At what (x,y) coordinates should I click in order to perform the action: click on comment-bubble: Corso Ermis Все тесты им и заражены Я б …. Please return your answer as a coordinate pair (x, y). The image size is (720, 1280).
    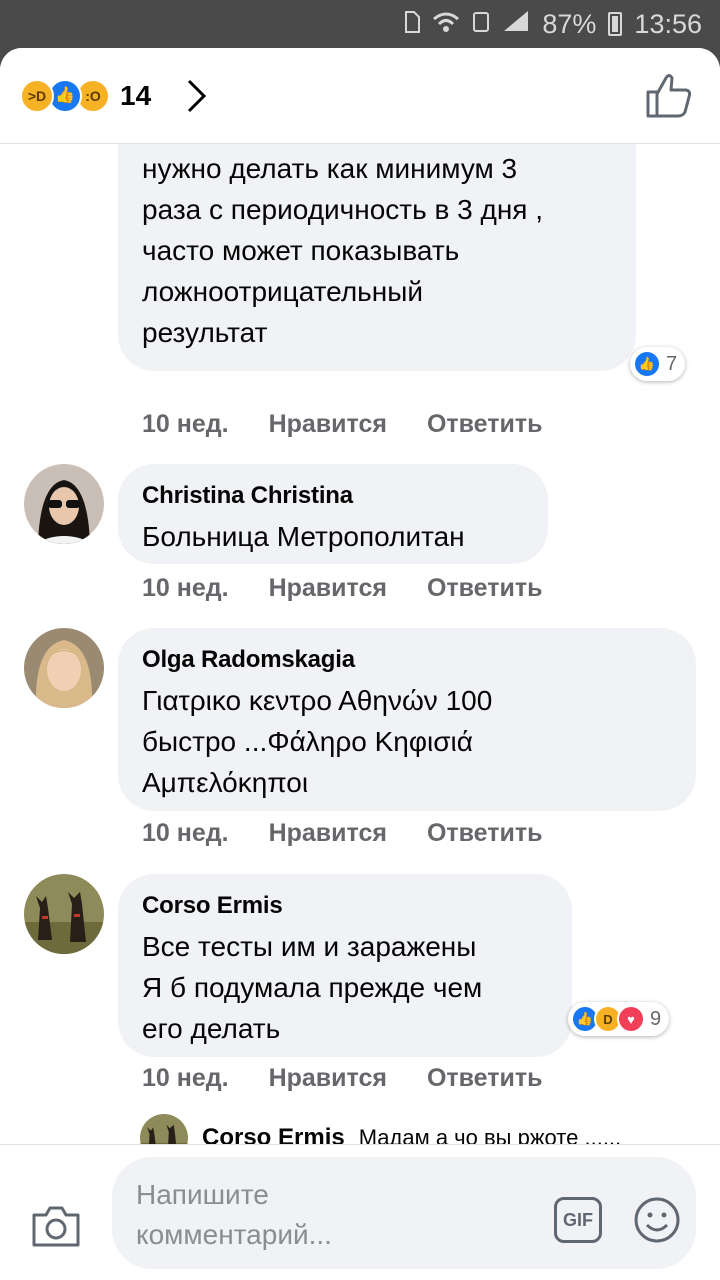
    Looking at the image, I should click on (345, 965).